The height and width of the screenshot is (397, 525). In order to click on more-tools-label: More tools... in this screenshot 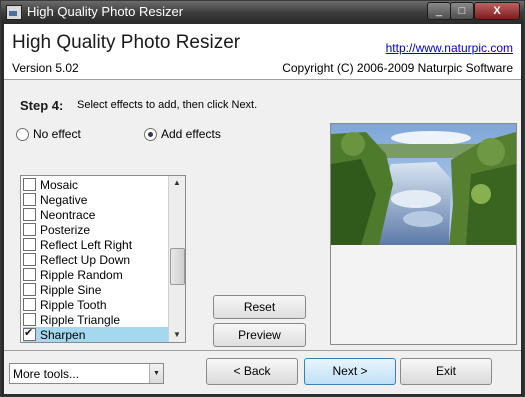, I will do `click(46, 374)`.